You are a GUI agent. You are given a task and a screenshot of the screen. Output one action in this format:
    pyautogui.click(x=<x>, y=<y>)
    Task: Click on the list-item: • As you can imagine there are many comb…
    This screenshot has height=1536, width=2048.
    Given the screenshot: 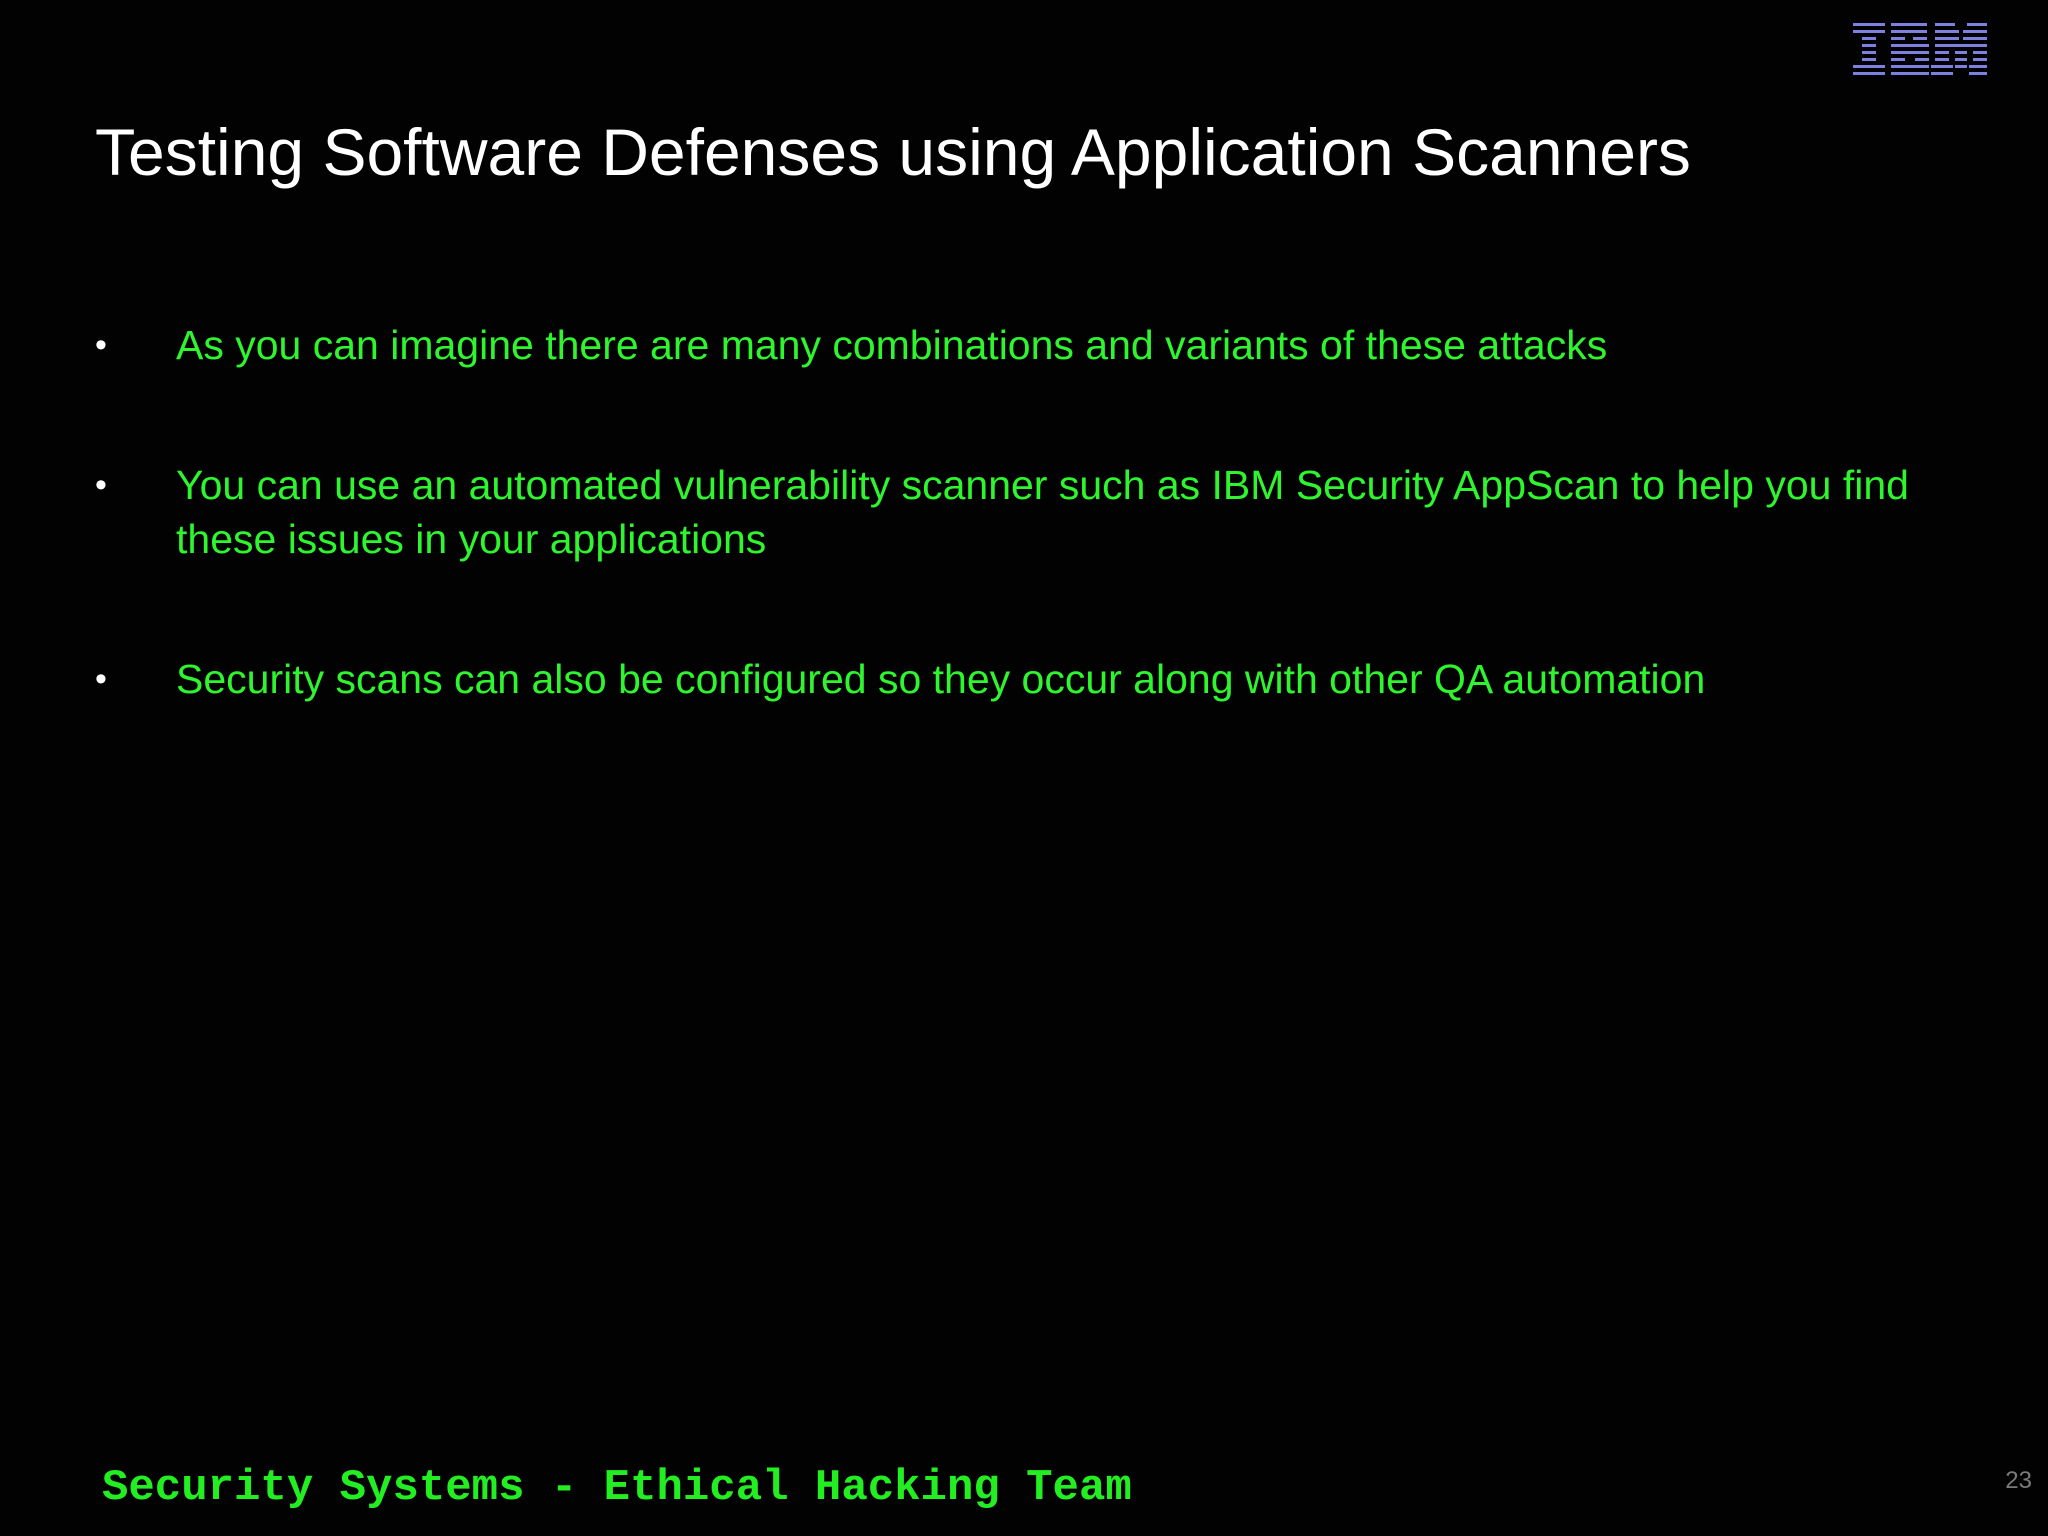 What is the action you would take?
    pyautogui.click(x=1035, y=345)
    